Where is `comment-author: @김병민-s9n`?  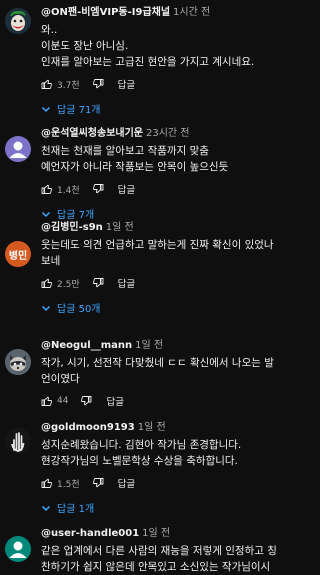 comment-author: @김병민-s9n is located at coordinates (72, 227).